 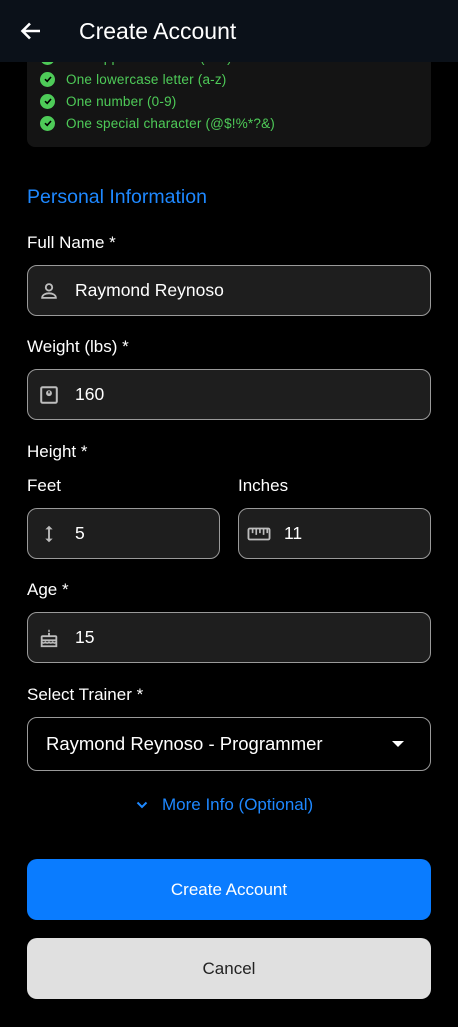 I want to click on cancel-button: Cancel, so click(x=229, y=968).